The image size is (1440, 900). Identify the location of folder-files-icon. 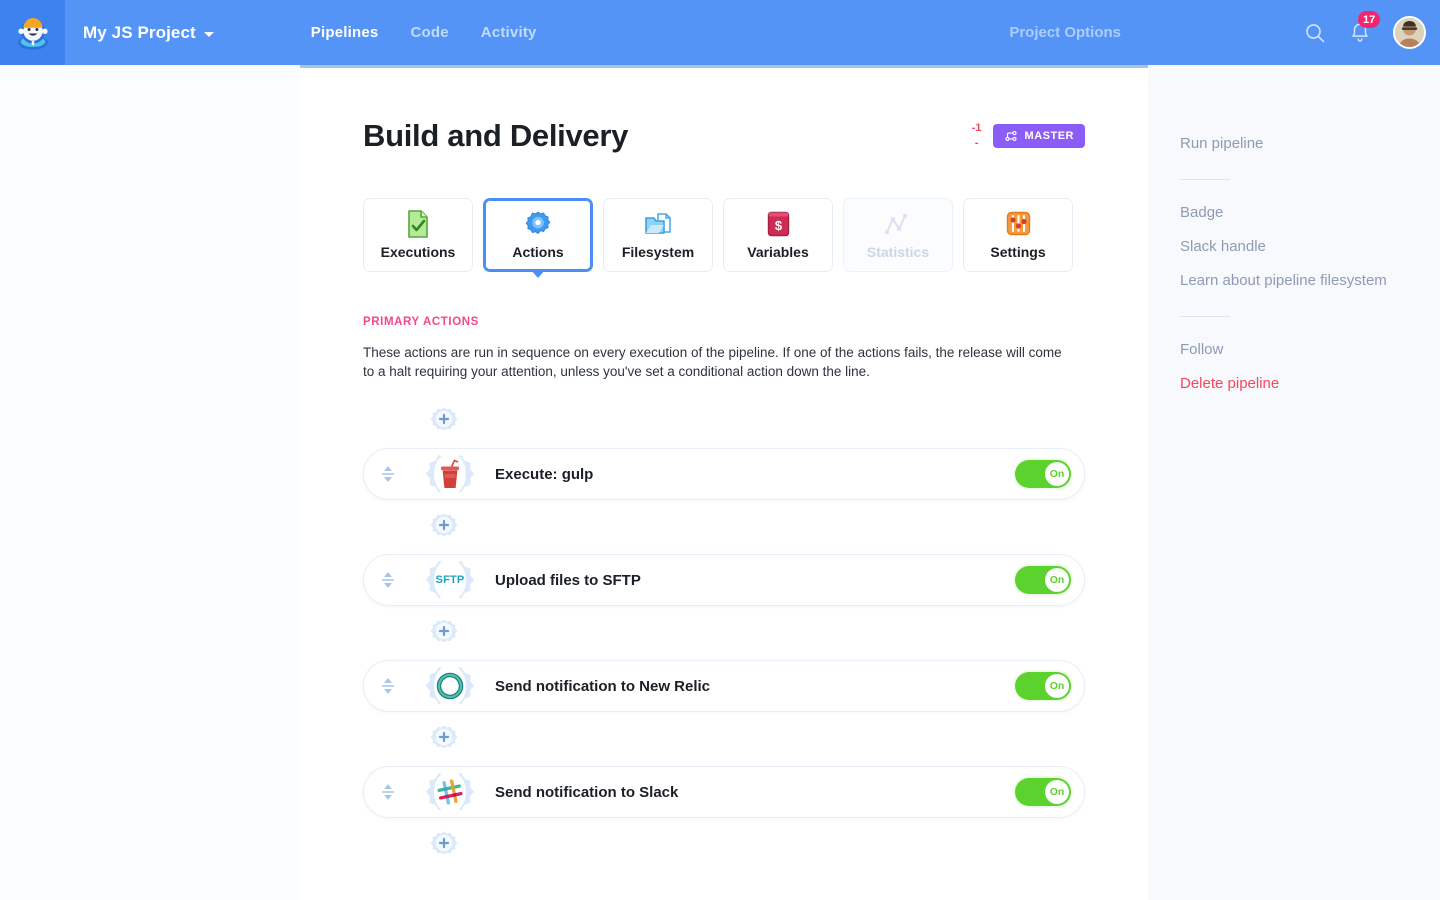
(658, 224).